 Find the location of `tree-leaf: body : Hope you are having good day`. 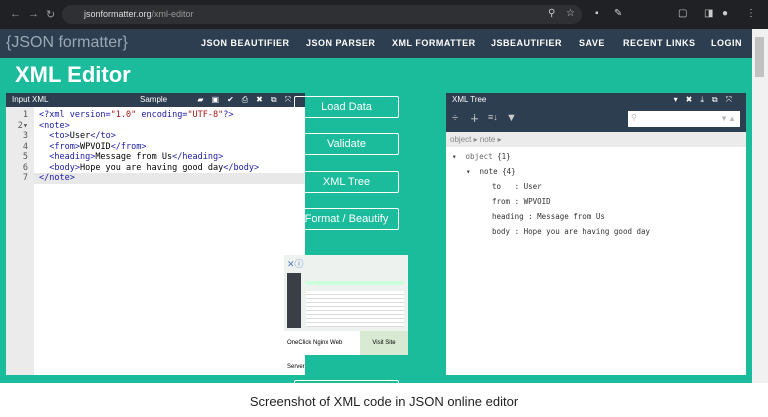

tree-leaf: body : Hope you are having good day is located at coordinates (596, 231).